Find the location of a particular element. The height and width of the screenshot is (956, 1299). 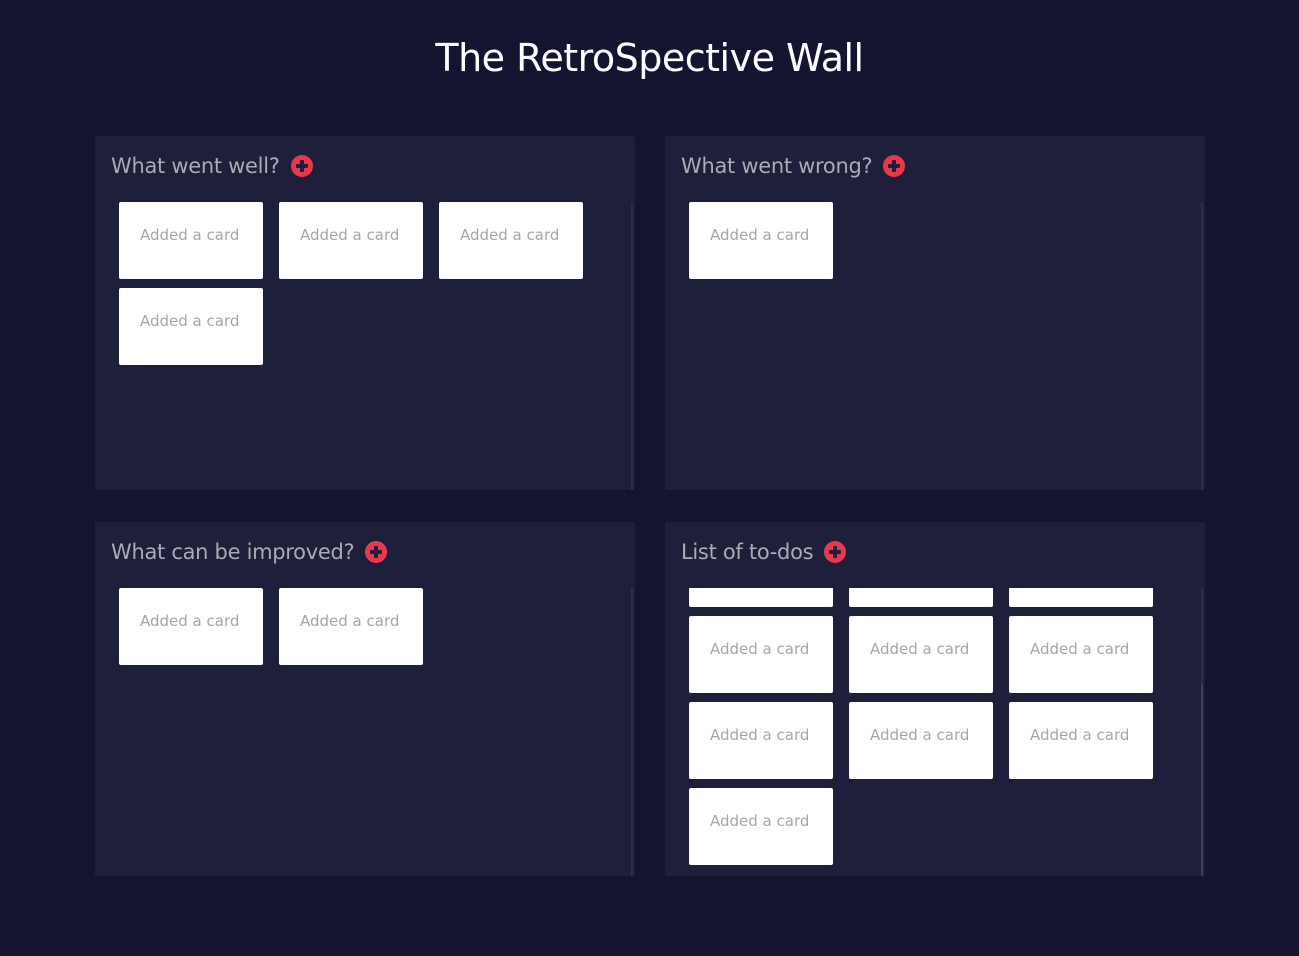

board-title: What can be improved? is located at coordinates (233, 552).